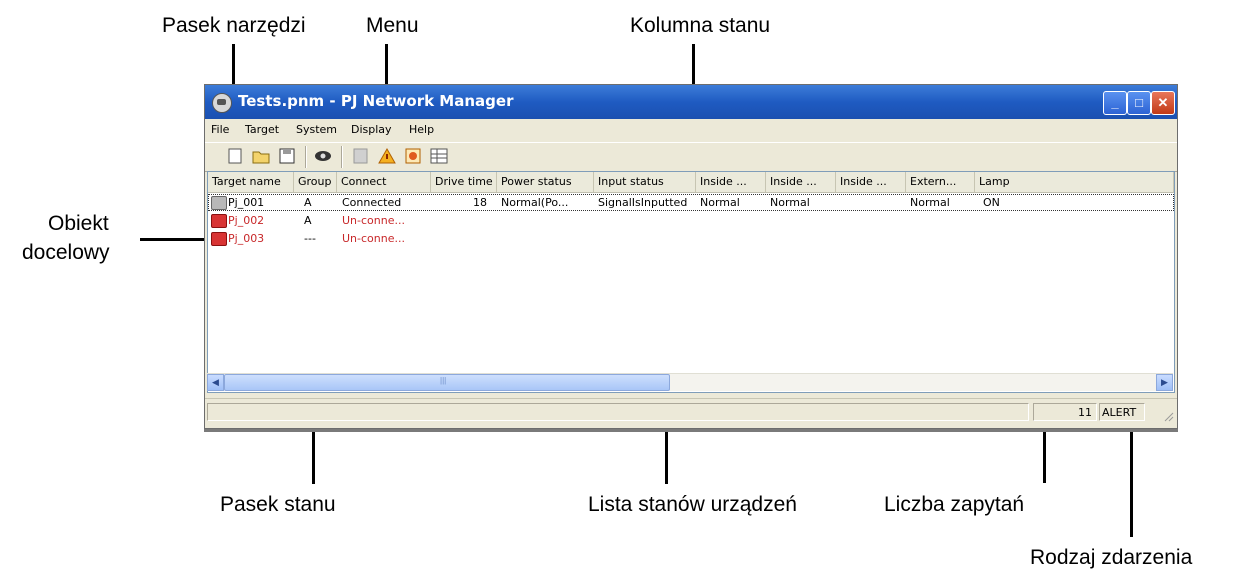 This screenshot has width=1241, height=571. Describe the element at coordinates (222, 103) in the screenshot. I see `app-icon` at that location.